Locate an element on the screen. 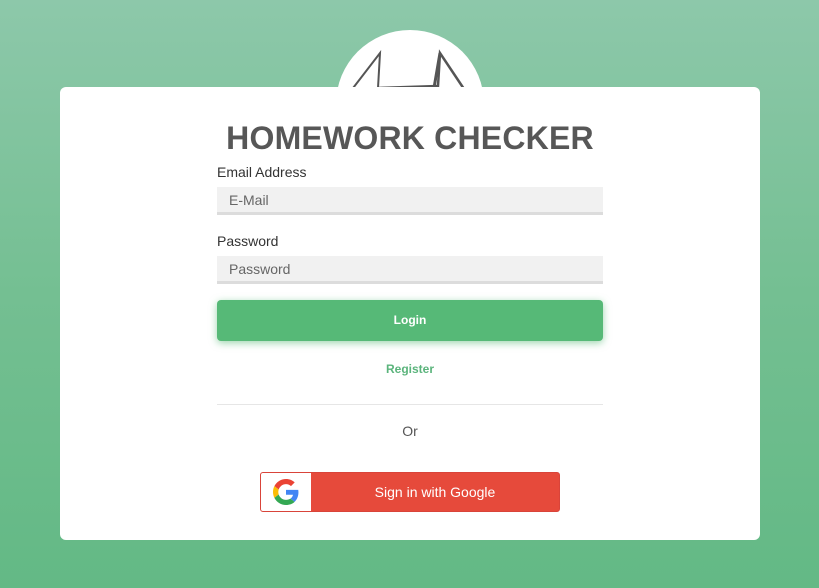 This screenshot has height=588, width=819. google-g-icon is located at coordinates (286, 492).